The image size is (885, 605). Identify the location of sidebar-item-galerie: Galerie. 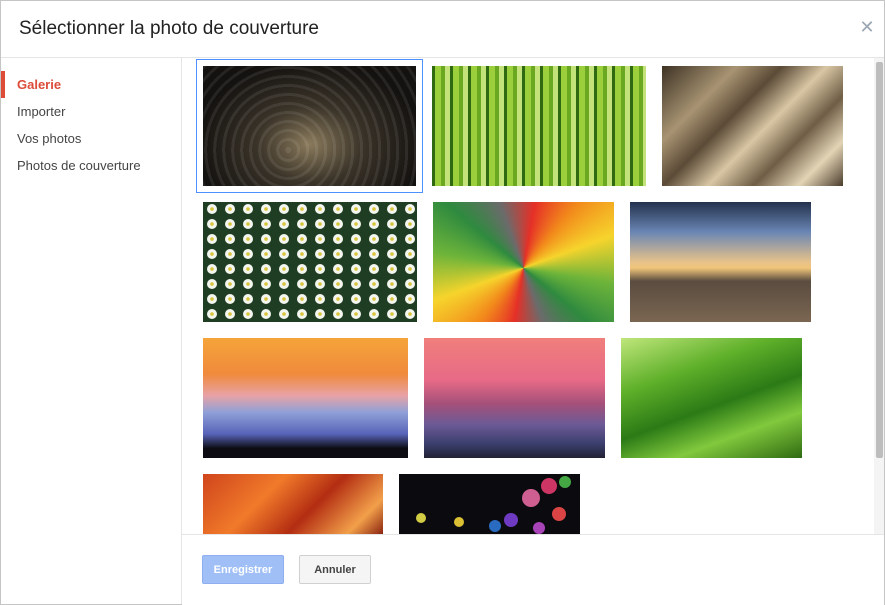
(91, 84).